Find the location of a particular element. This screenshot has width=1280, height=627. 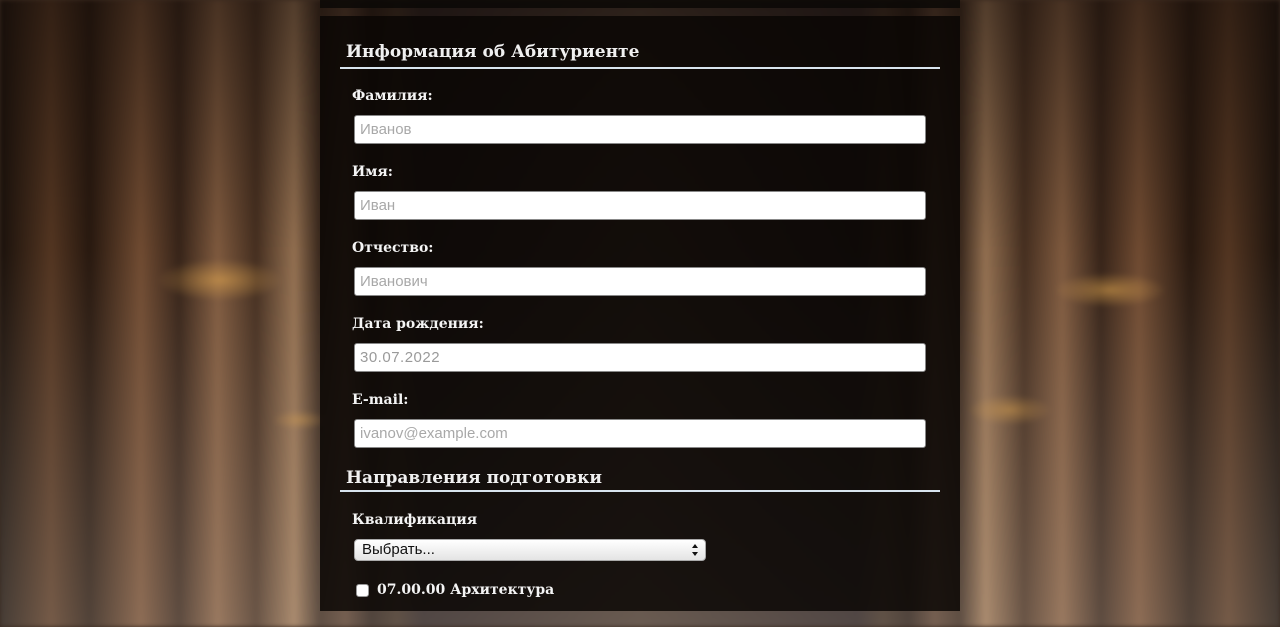

select-arrows-icon is located at coordinates (695, 550).